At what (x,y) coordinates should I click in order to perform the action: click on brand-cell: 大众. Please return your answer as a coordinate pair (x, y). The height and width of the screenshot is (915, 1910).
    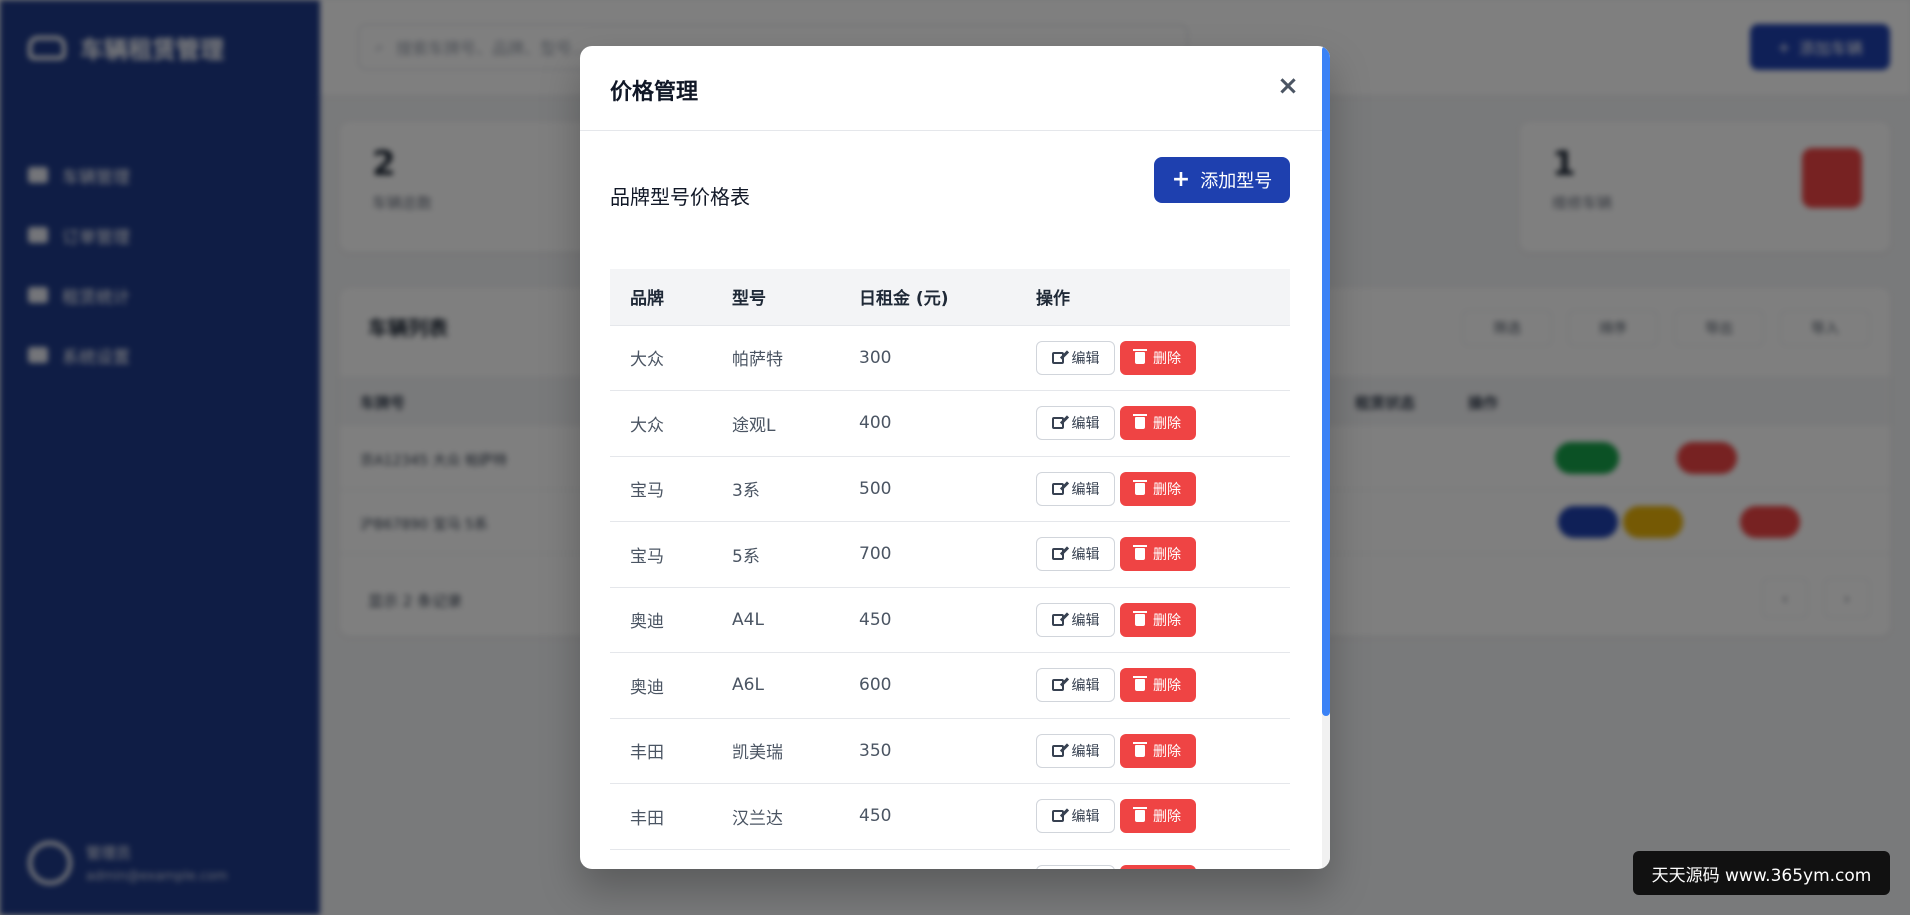
    Looking at the image, I should click on (661, 423).